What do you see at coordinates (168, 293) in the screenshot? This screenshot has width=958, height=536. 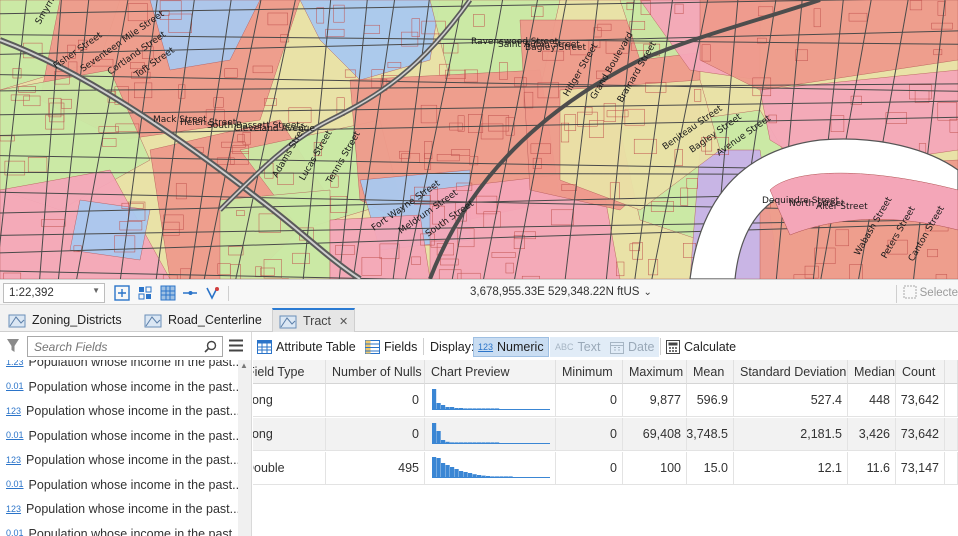 I see `grid-icon` at bounding box center [168, 293].